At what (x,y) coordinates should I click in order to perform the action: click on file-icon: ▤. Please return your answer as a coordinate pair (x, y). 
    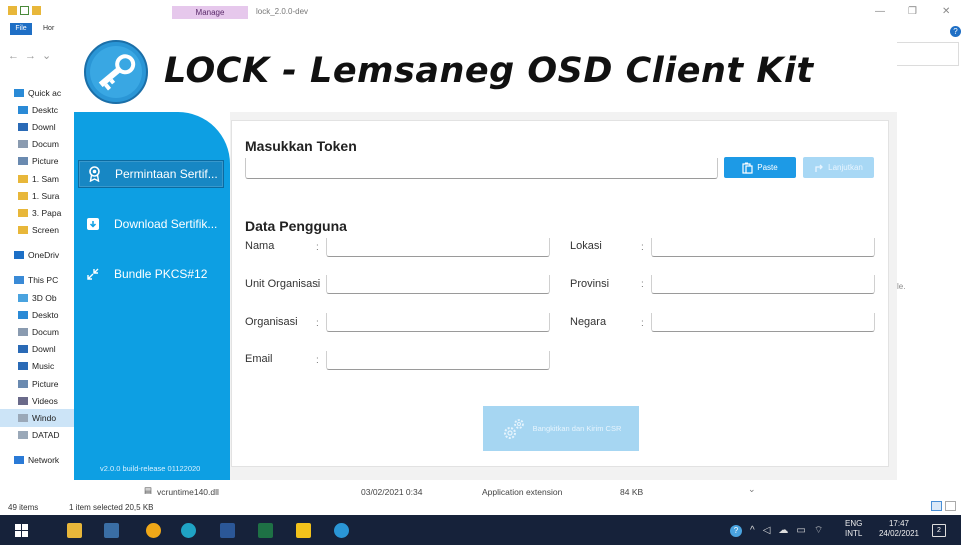
    Looking at the image, I should click on (148, 490).